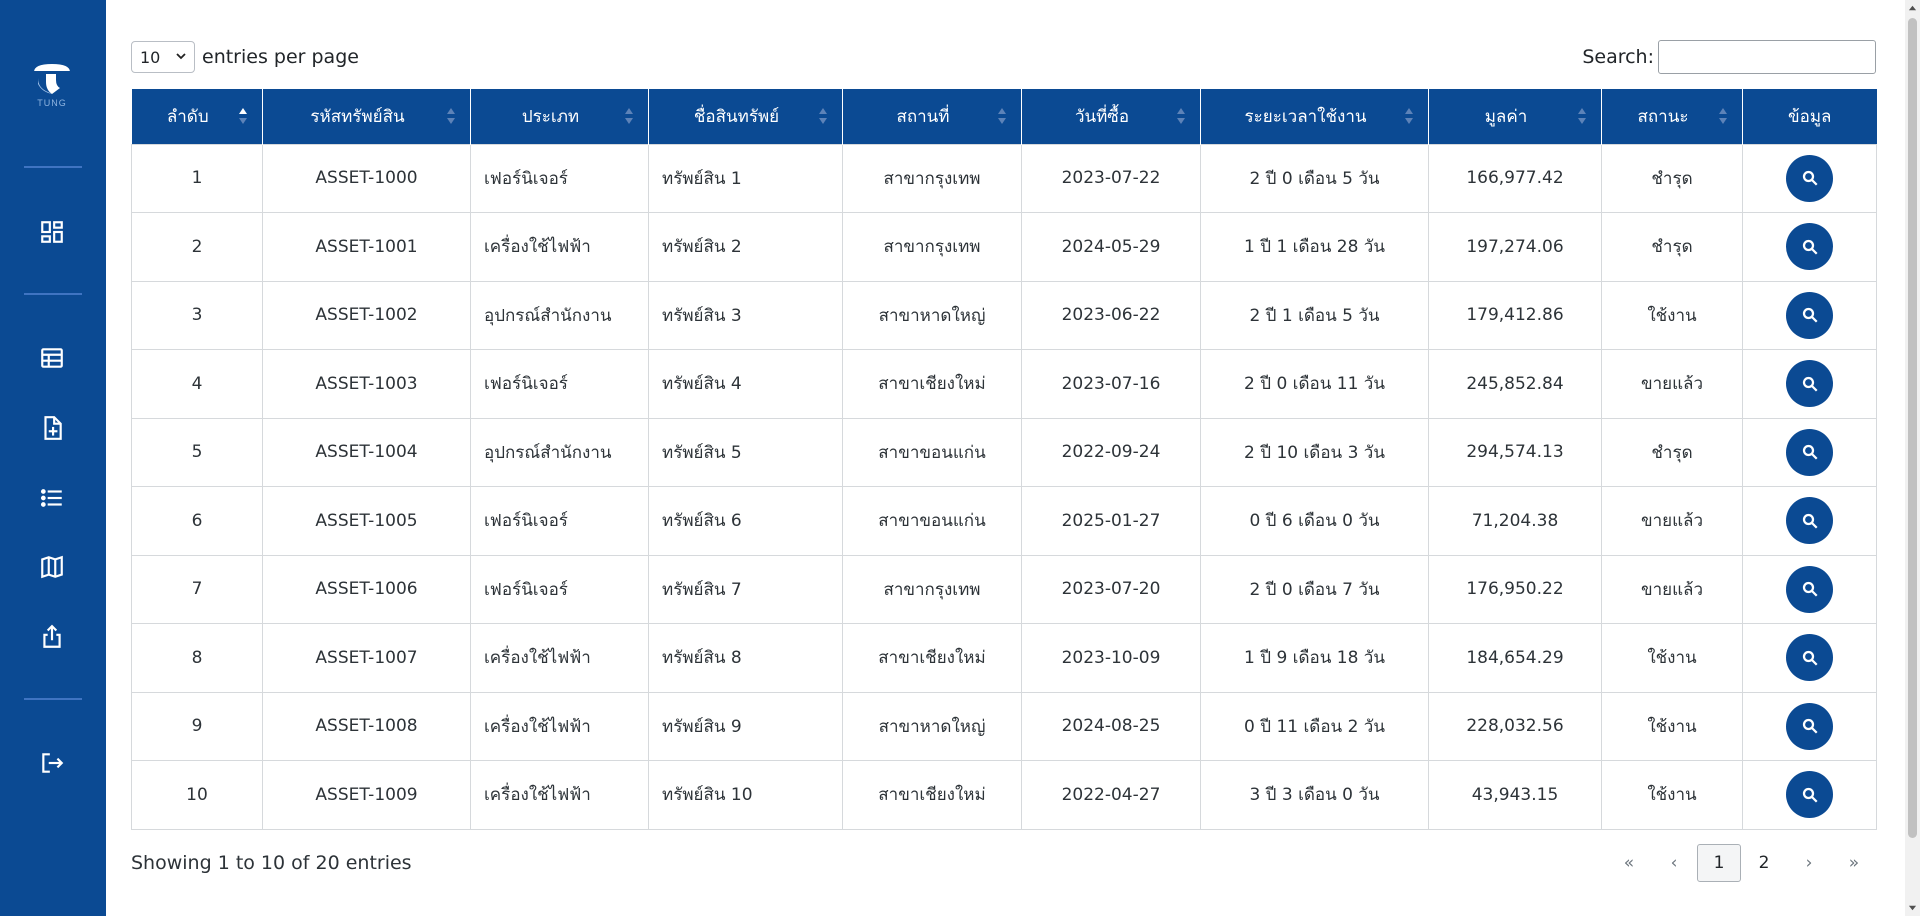 This screenshot has height=916, width=1920. Describe the element at coordinates (1912, 8) in the screenshot. I see `scroll-up-arrow-icon` at that location.